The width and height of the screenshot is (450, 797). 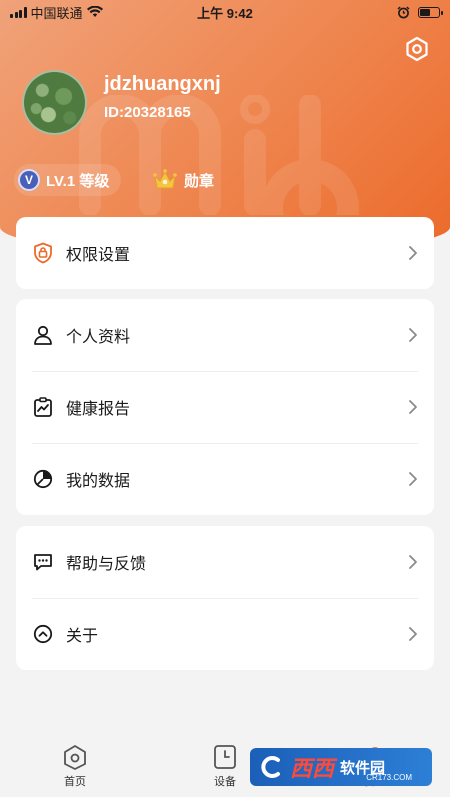 I want to click on tab-label: 首页, so click(x=75, y=782).